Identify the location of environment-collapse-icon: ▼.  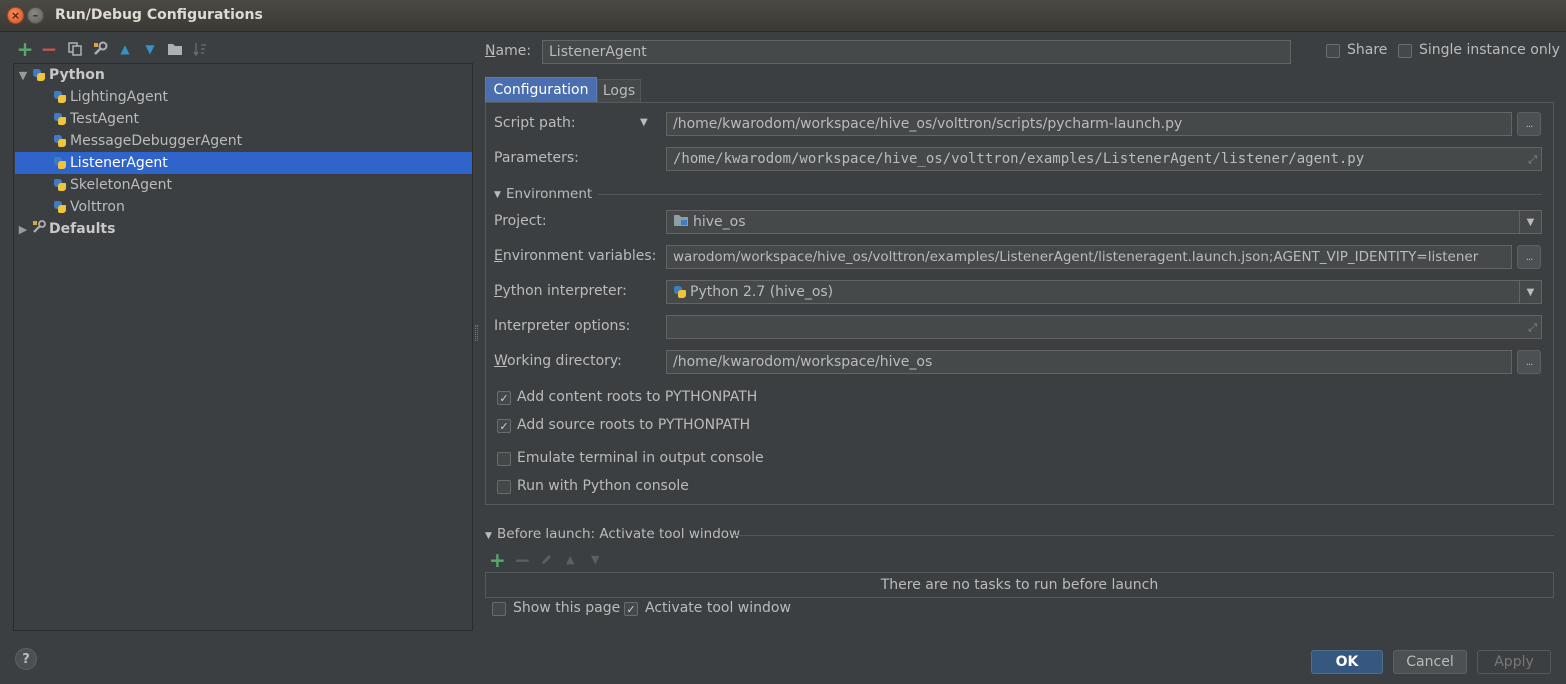
(497, 195).